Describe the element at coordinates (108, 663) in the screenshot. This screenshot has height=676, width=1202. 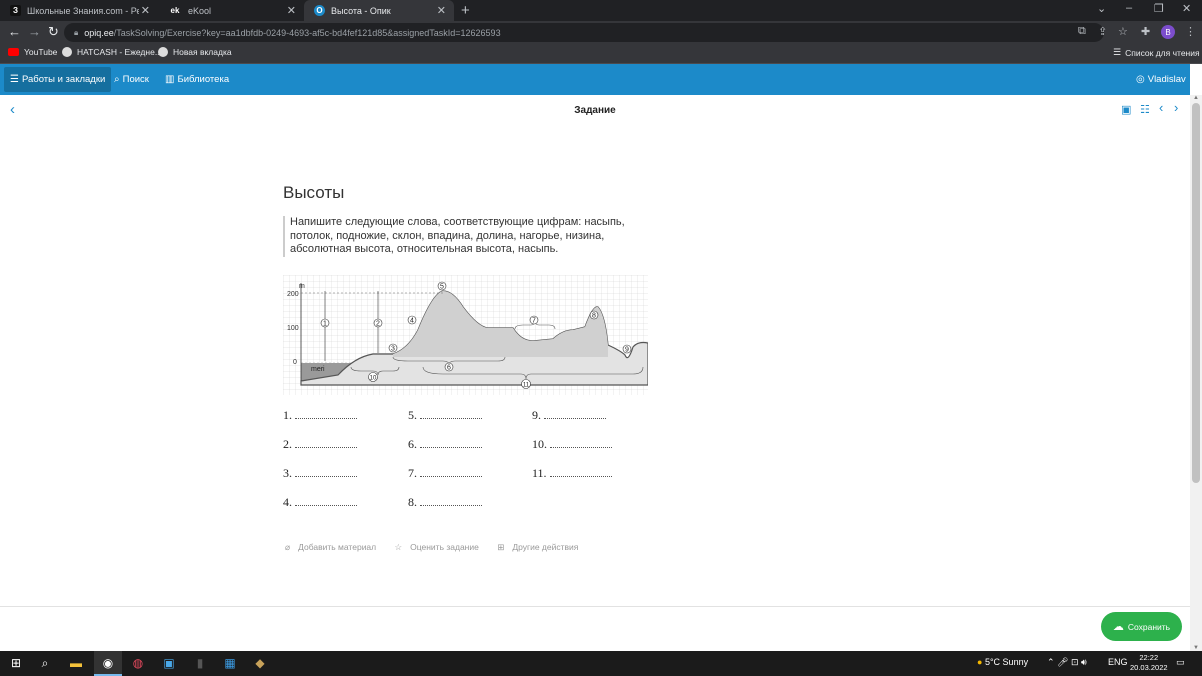
I see `chrome-icon: ◉` at that location.